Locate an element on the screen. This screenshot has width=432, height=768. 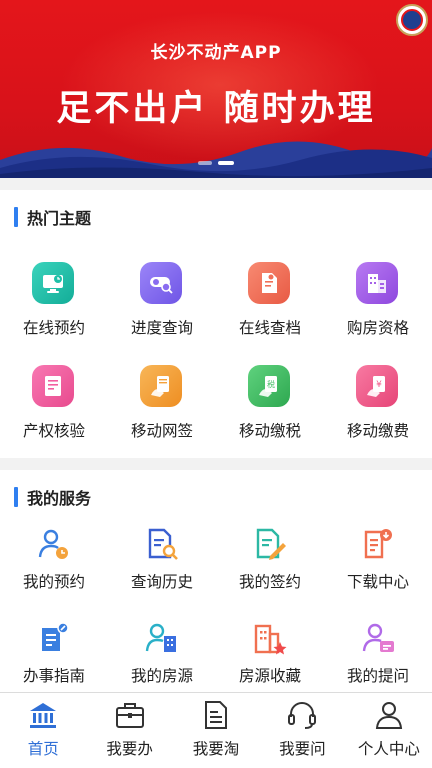
monitor-clock-icon is located at coordinates (53, 283).